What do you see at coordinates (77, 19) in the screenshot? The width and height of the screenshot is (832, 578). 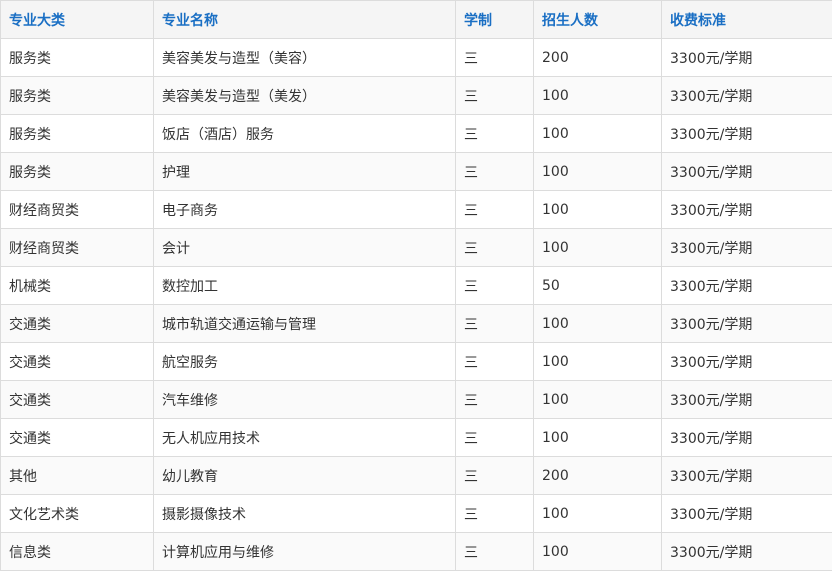 I see `header-category: 专业大类` at bounding box center [77, 19].